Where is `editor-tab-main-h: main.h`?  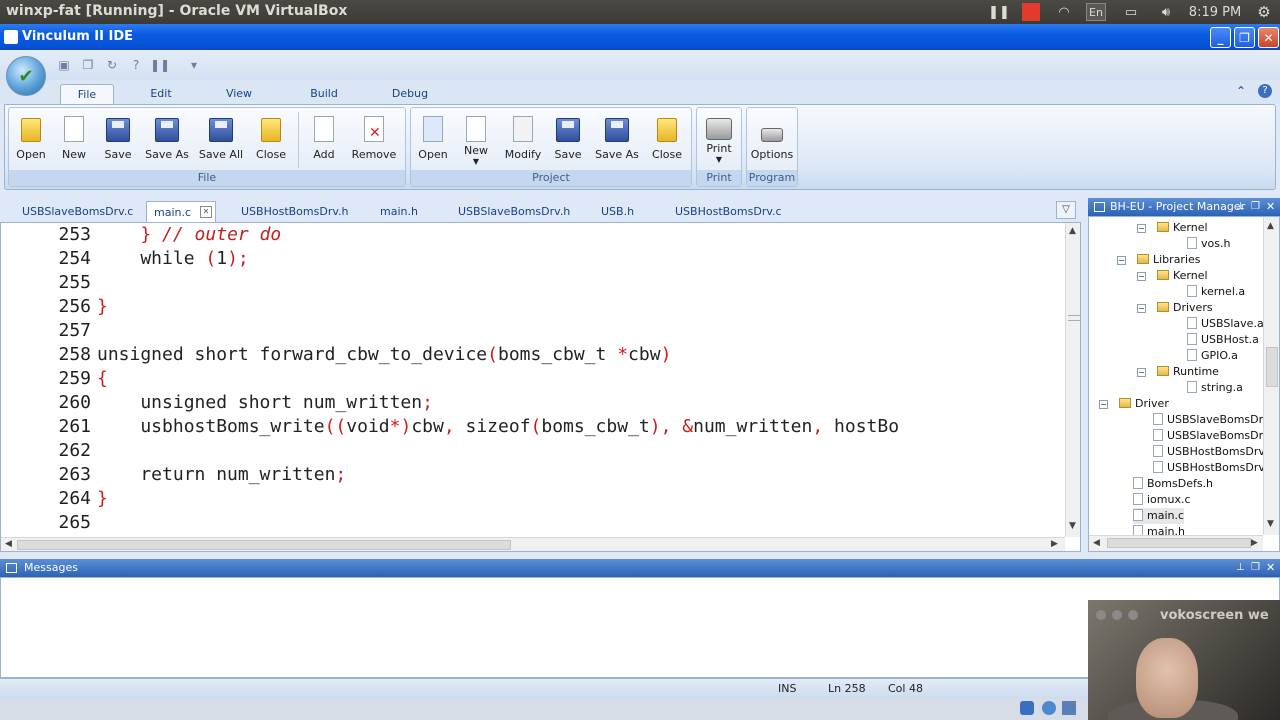 editor-tab-main-h: main.h is located at coordinates (399, 211).